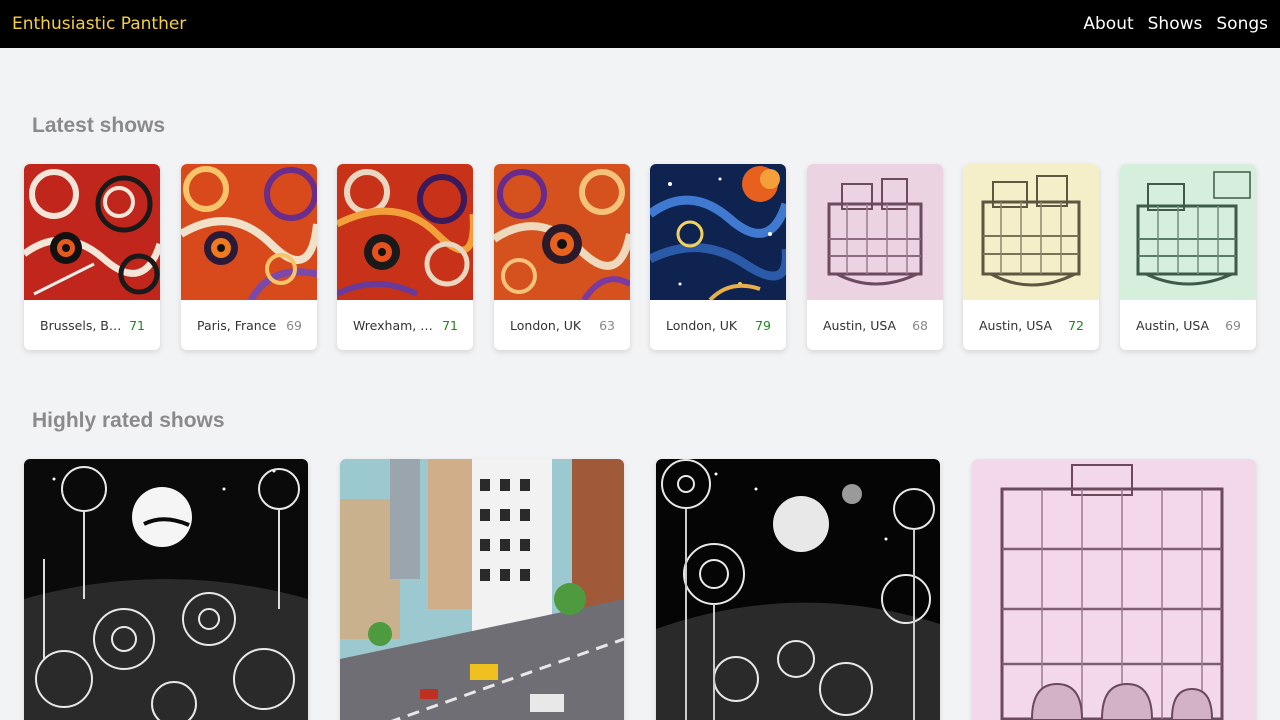 This screenshot has height=720, width=1280. Describe the element at coordinates (1108, 24) in the screenshot. I see `nav-link-about: About` at that location.